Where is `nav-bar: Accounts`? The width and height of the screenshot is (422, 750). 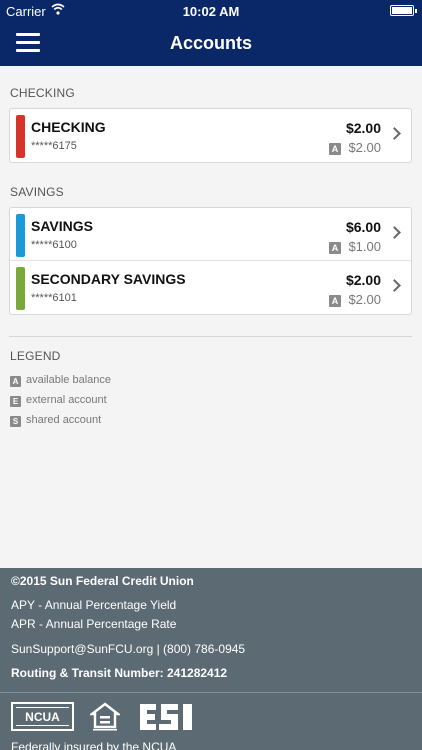
nav-bar: Accounts is located at coordinates (211, 44).